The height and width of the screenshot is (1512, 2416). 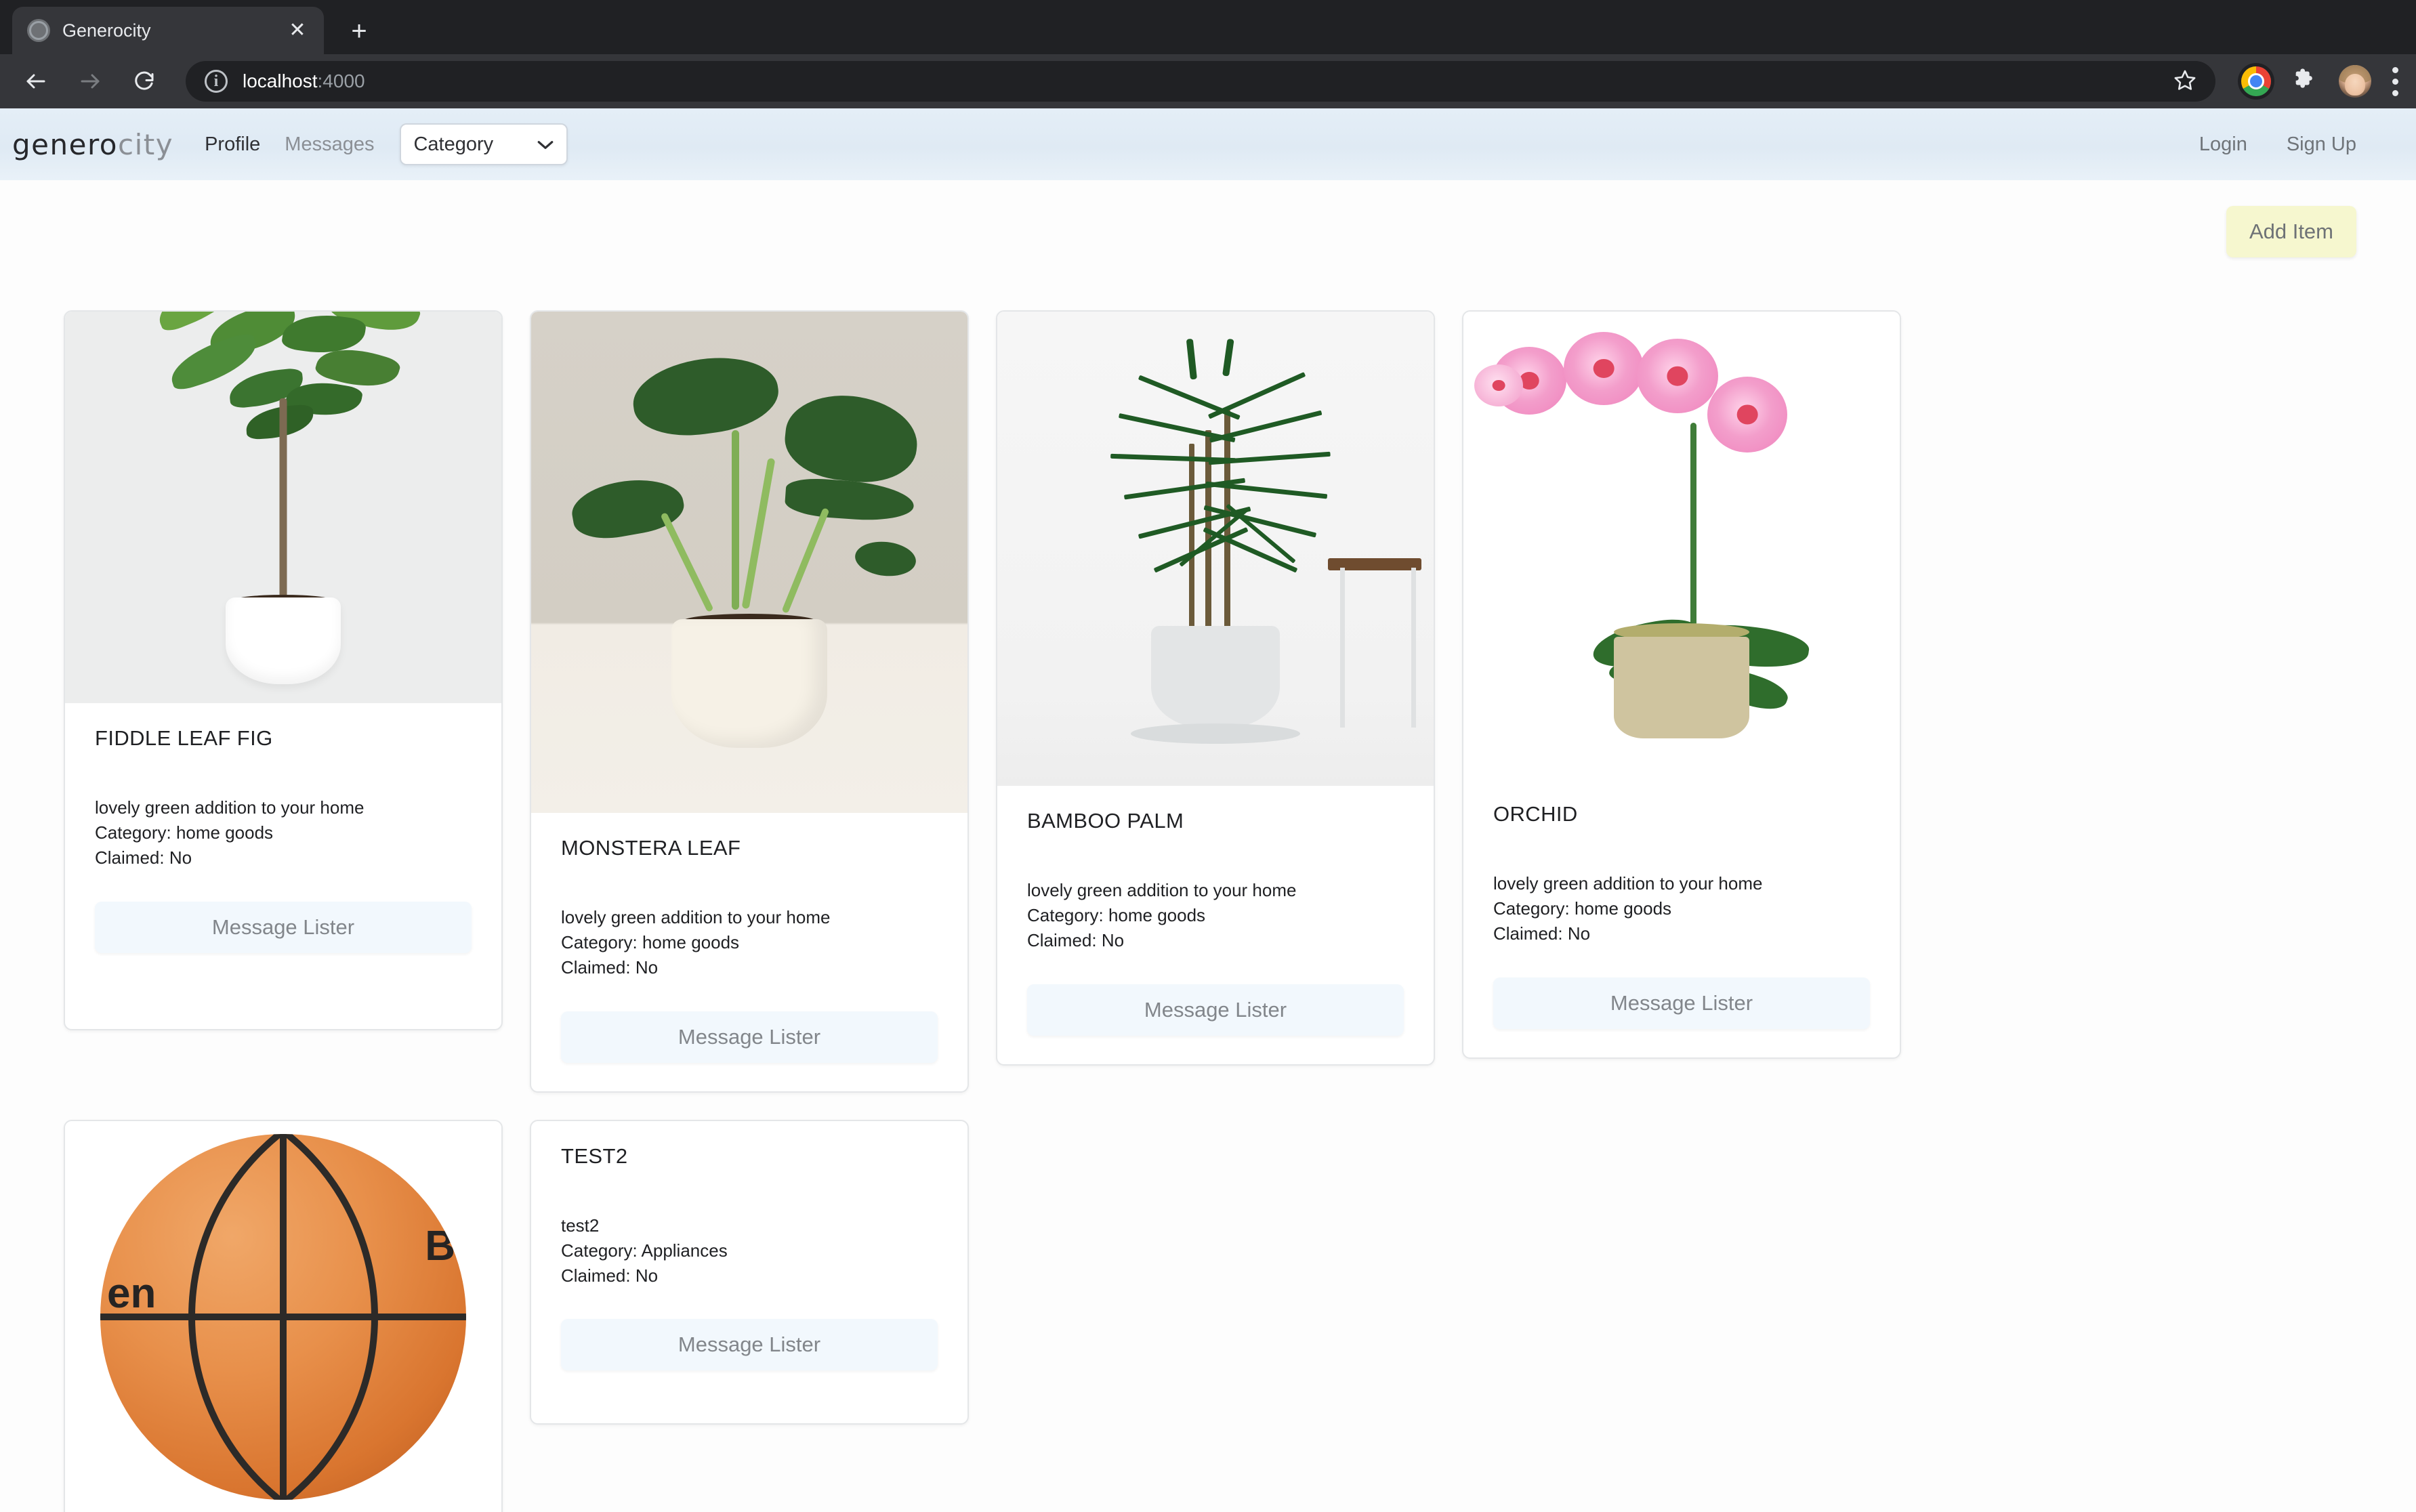 What do you see at coordinates (545, 144) in the screenshot?
I see `chevron-down-icon` at bounding box center [545, 144].